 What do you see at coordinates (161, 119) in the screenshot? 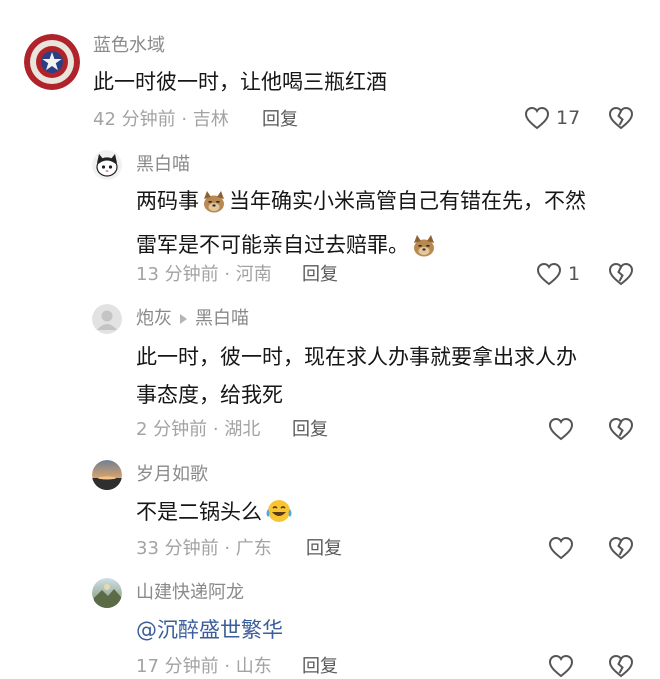
I see `comment-time-location: 42 分钟前 · 吉林` at bounding box center [161, 119].